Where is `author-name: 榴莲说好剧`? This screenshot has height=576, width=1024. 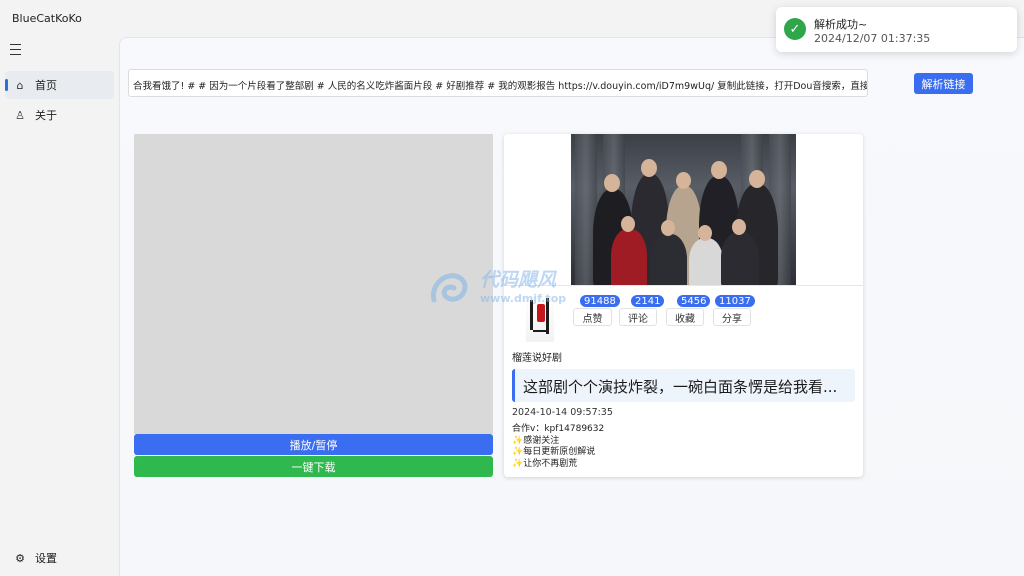 author-name: 榴莲说好剧 is located at coordinates (537, 358).